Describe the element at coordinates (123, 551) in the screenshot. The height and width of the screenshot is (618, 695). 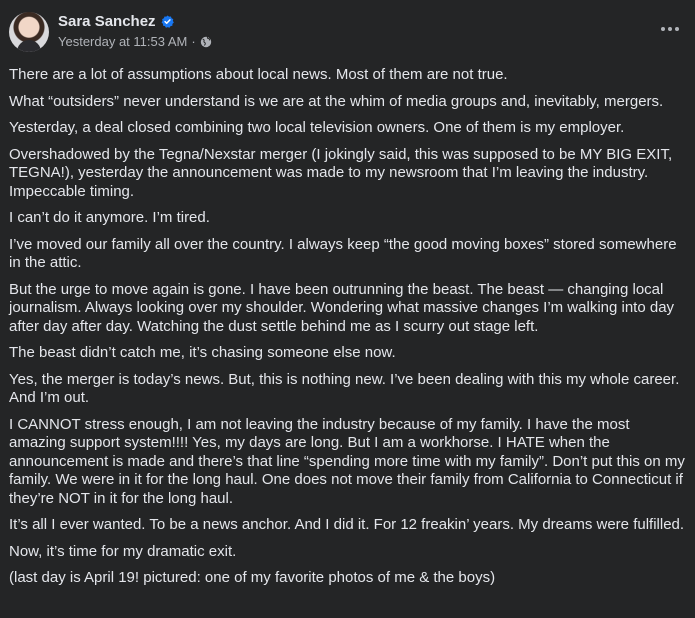
I see `post-paragraph: Now, it’s time for my dramatic exit.` at that location.